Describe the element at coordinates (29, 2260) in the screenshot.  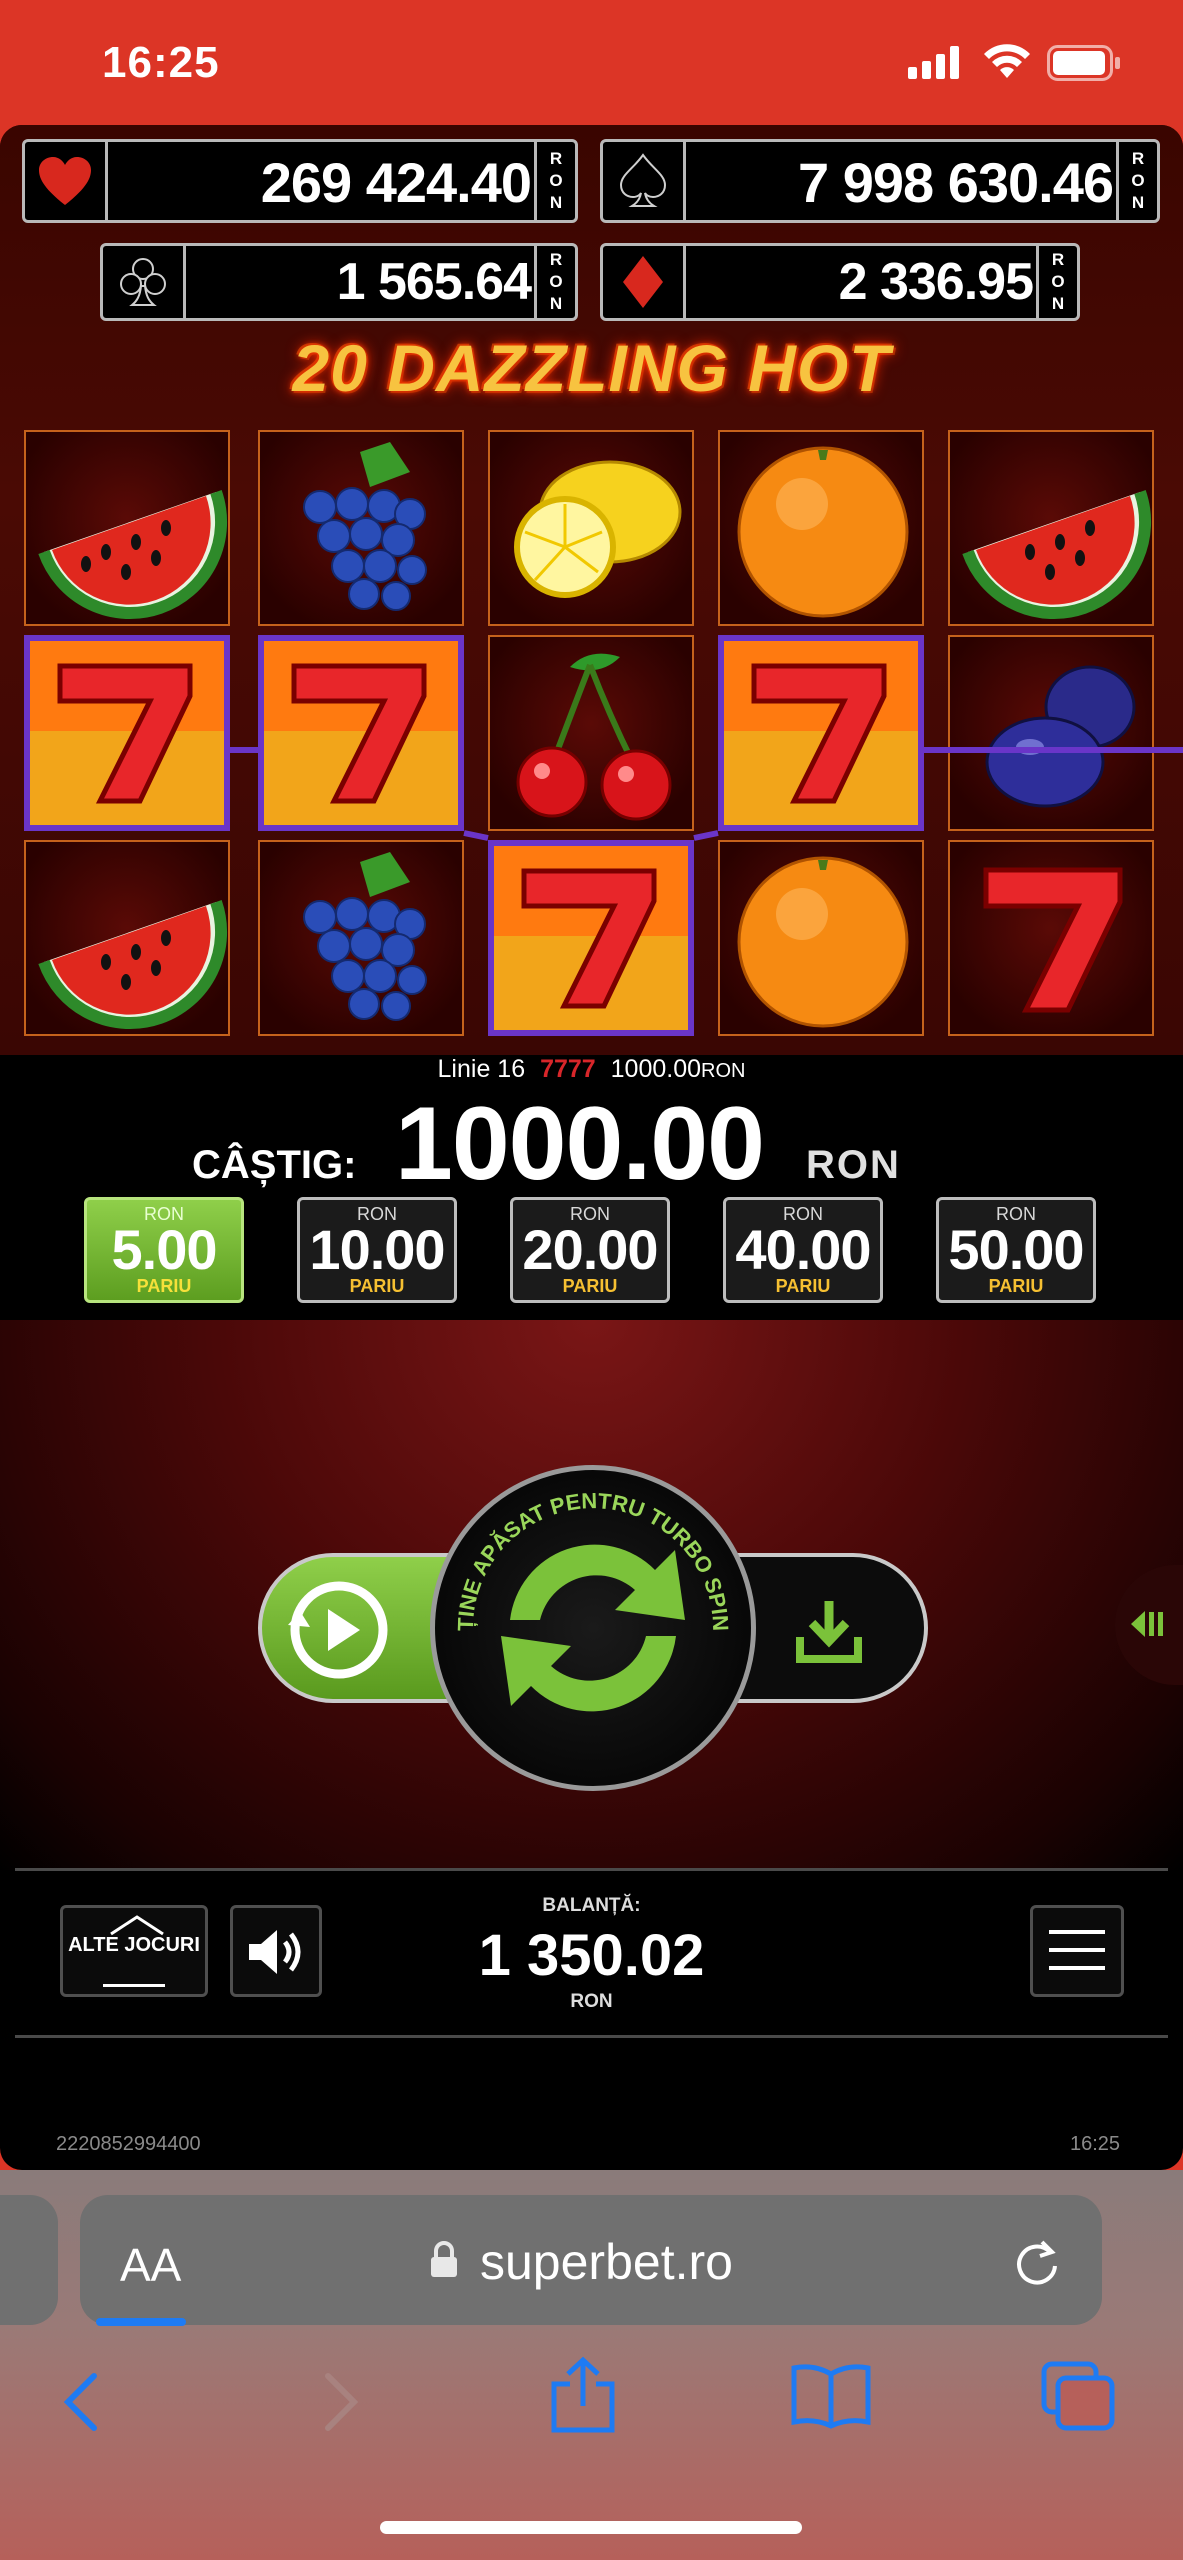
I see `previous-tab-stub` at that location.